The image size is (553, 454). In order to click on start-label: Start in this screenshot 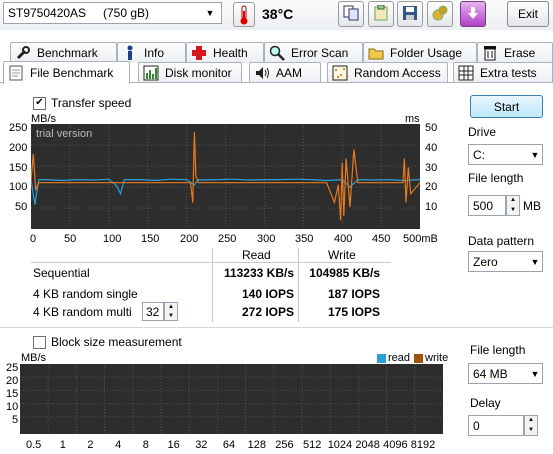, I will do `click(506, 106)`.